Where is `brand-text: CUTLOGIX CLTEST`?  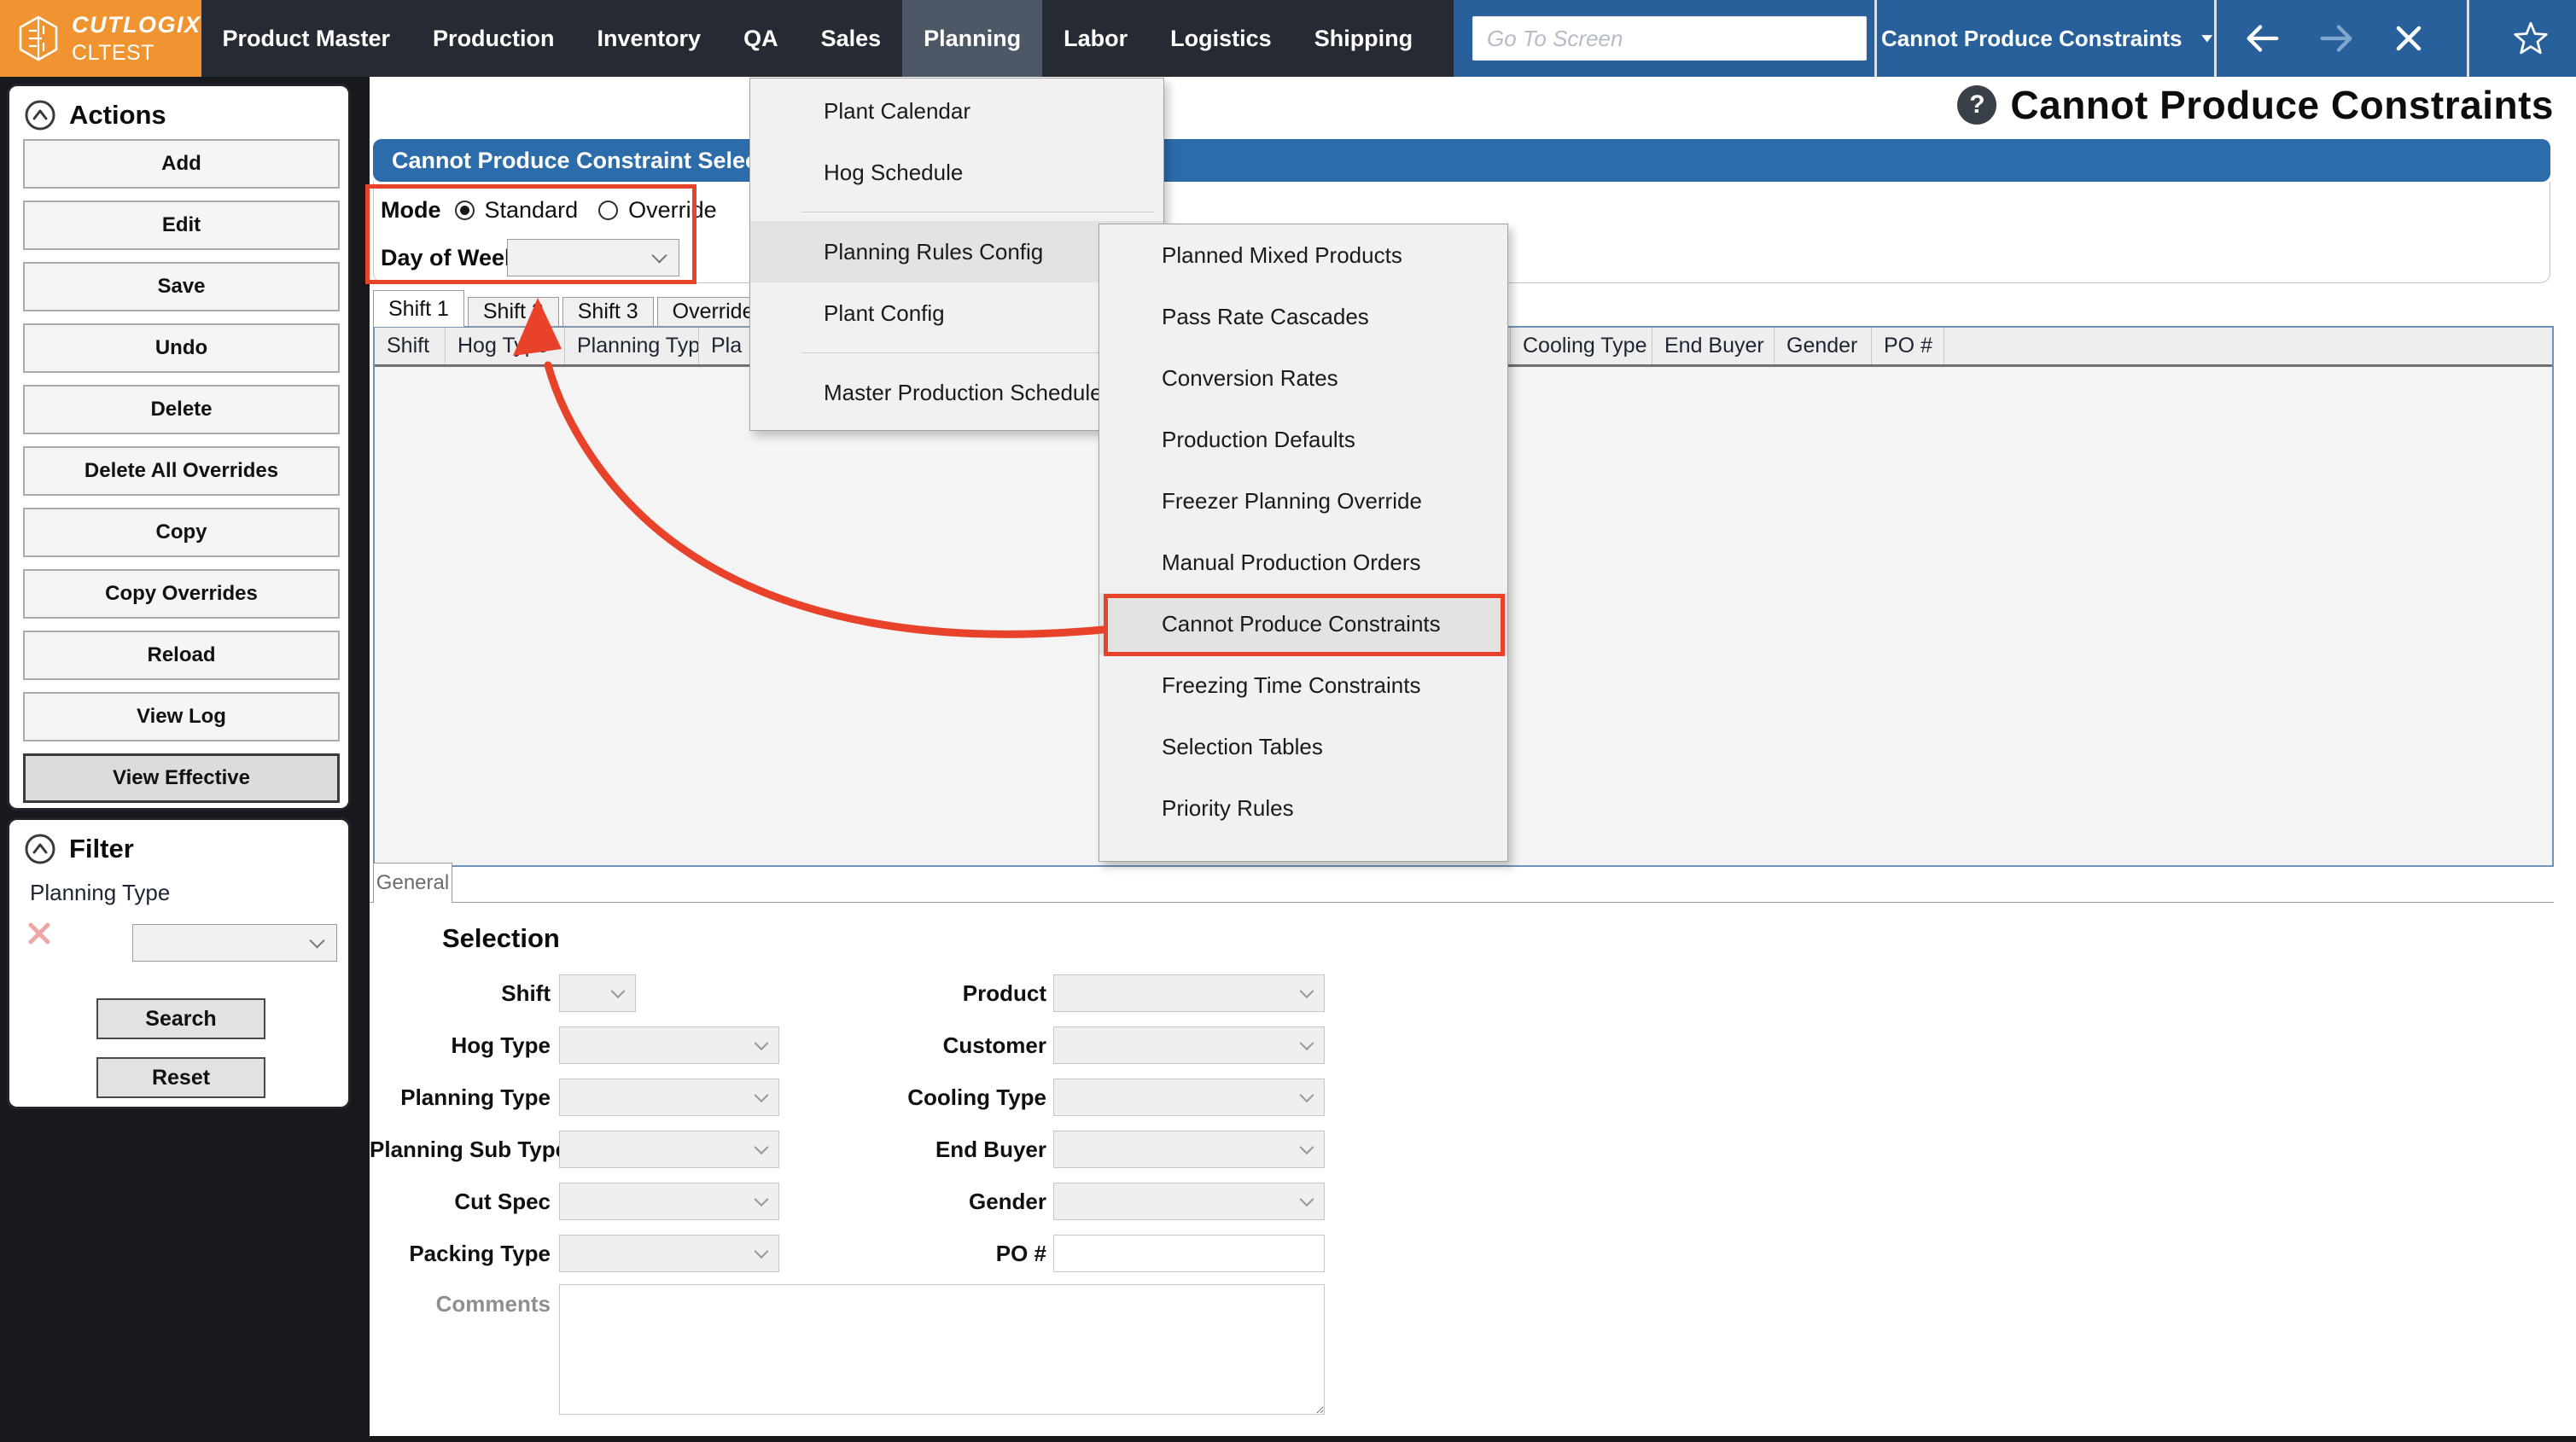 brand-text: CUTLOGIX CLTEST is located at coordinates (136, 39).